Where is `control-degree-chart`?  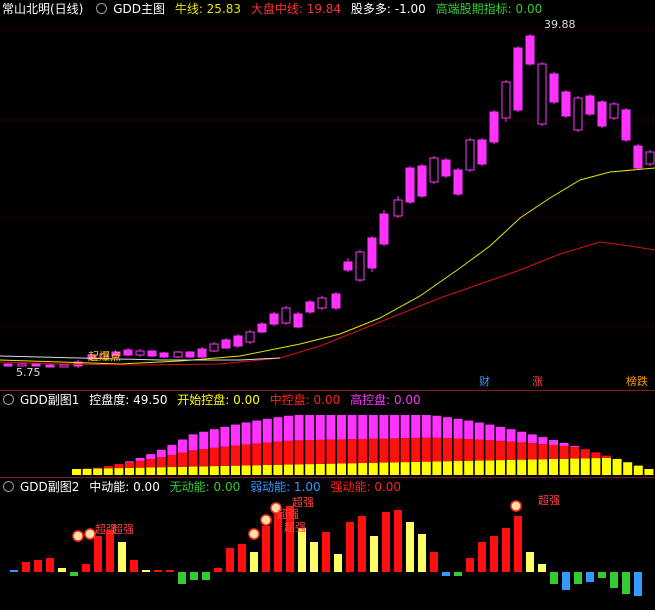 control-degree-chart is located at coordinates (327, 442).